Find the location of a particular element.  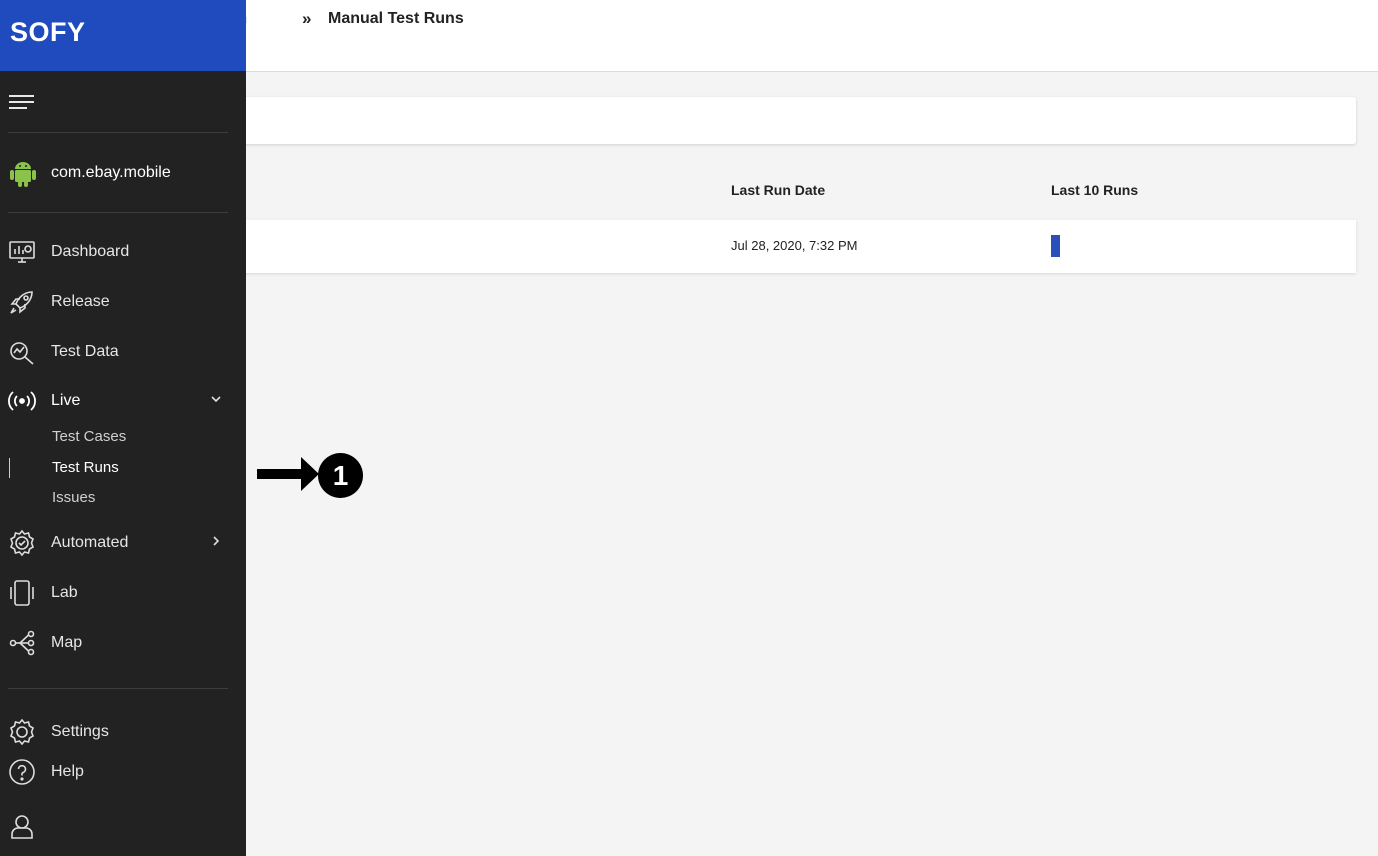

sidebar-item-help: Help is located at coordinates (123, 772).